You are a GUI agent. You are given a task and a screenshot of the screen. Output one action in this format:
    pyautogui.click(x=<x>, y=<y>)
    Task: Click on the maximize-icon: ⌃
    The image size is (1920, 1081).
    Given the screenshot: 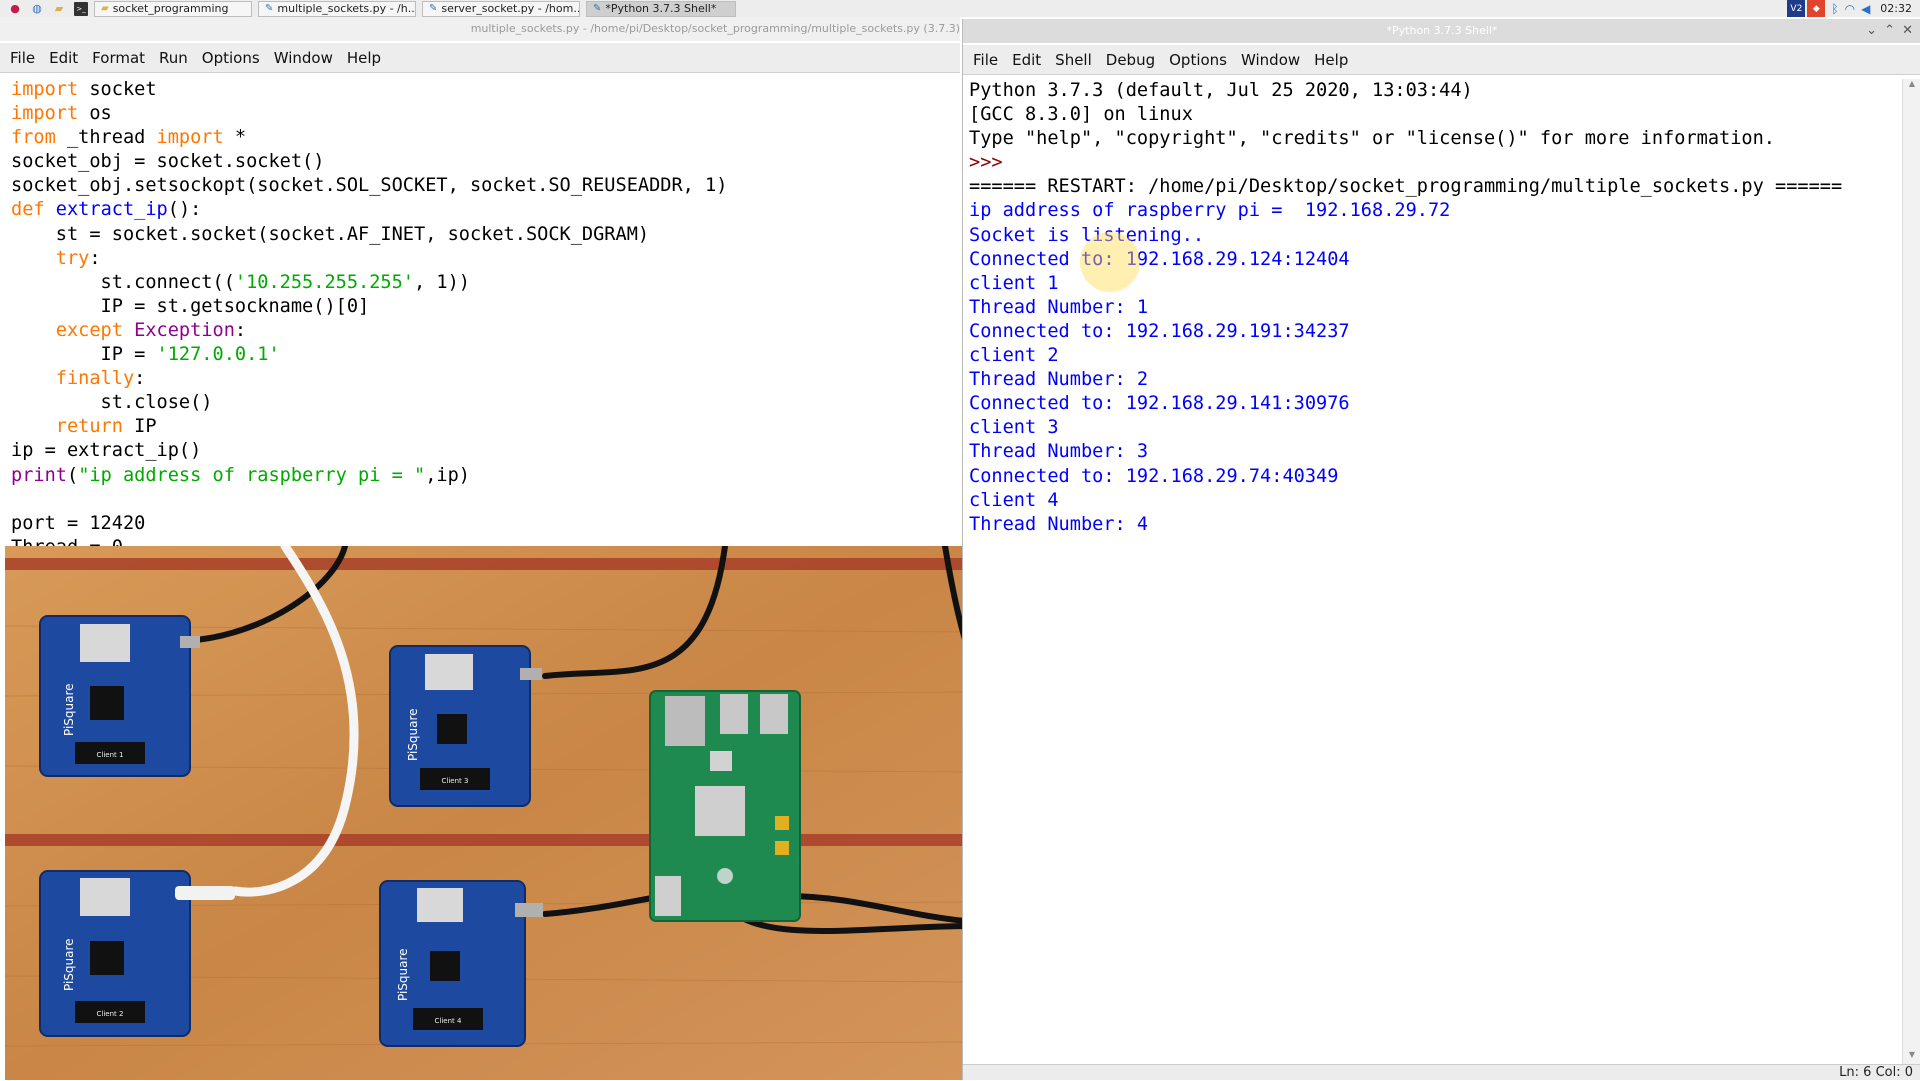 What is the action you would take?
    pyautogui.click(x=1889, y=31)
    